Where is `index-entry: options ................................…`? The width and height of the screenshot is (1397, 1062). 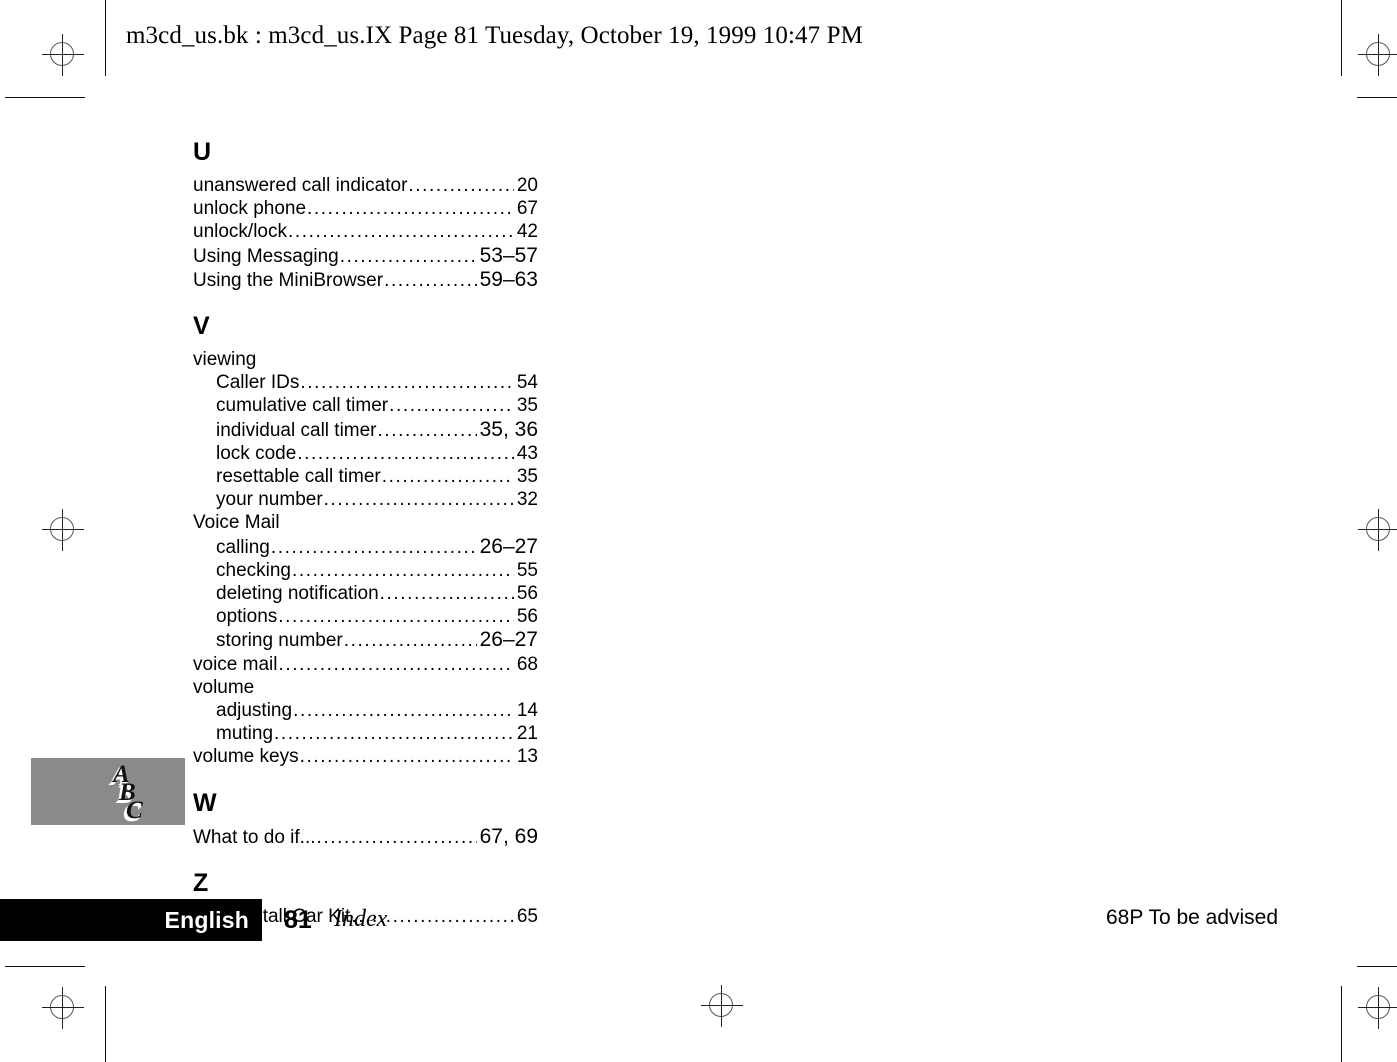 index-entry: options ................................… is located at coordinates (365, 616).